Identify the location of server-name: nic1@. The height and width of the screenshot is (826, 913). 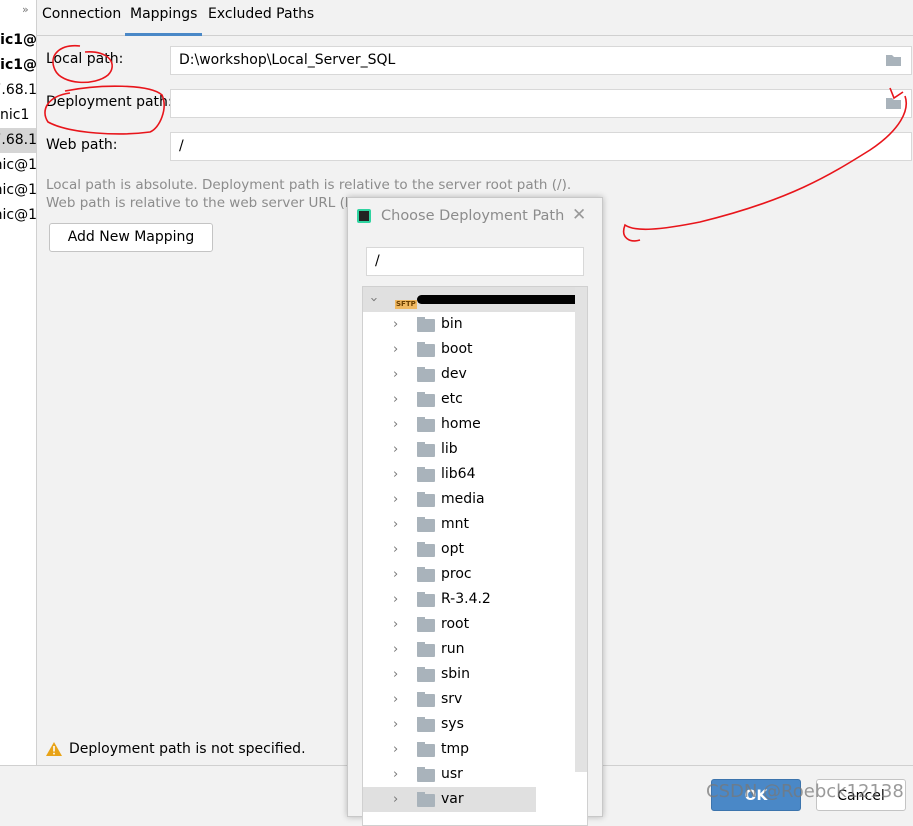
(18, 65).